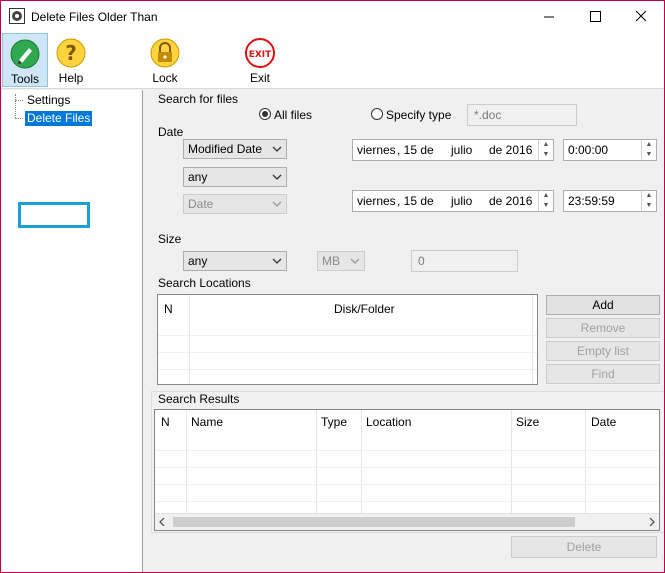 This screenshot has width=665, height=573. Describe the element at coordinates (462, 150) in the screenshot. I see `date-from-month: julio` at that location.